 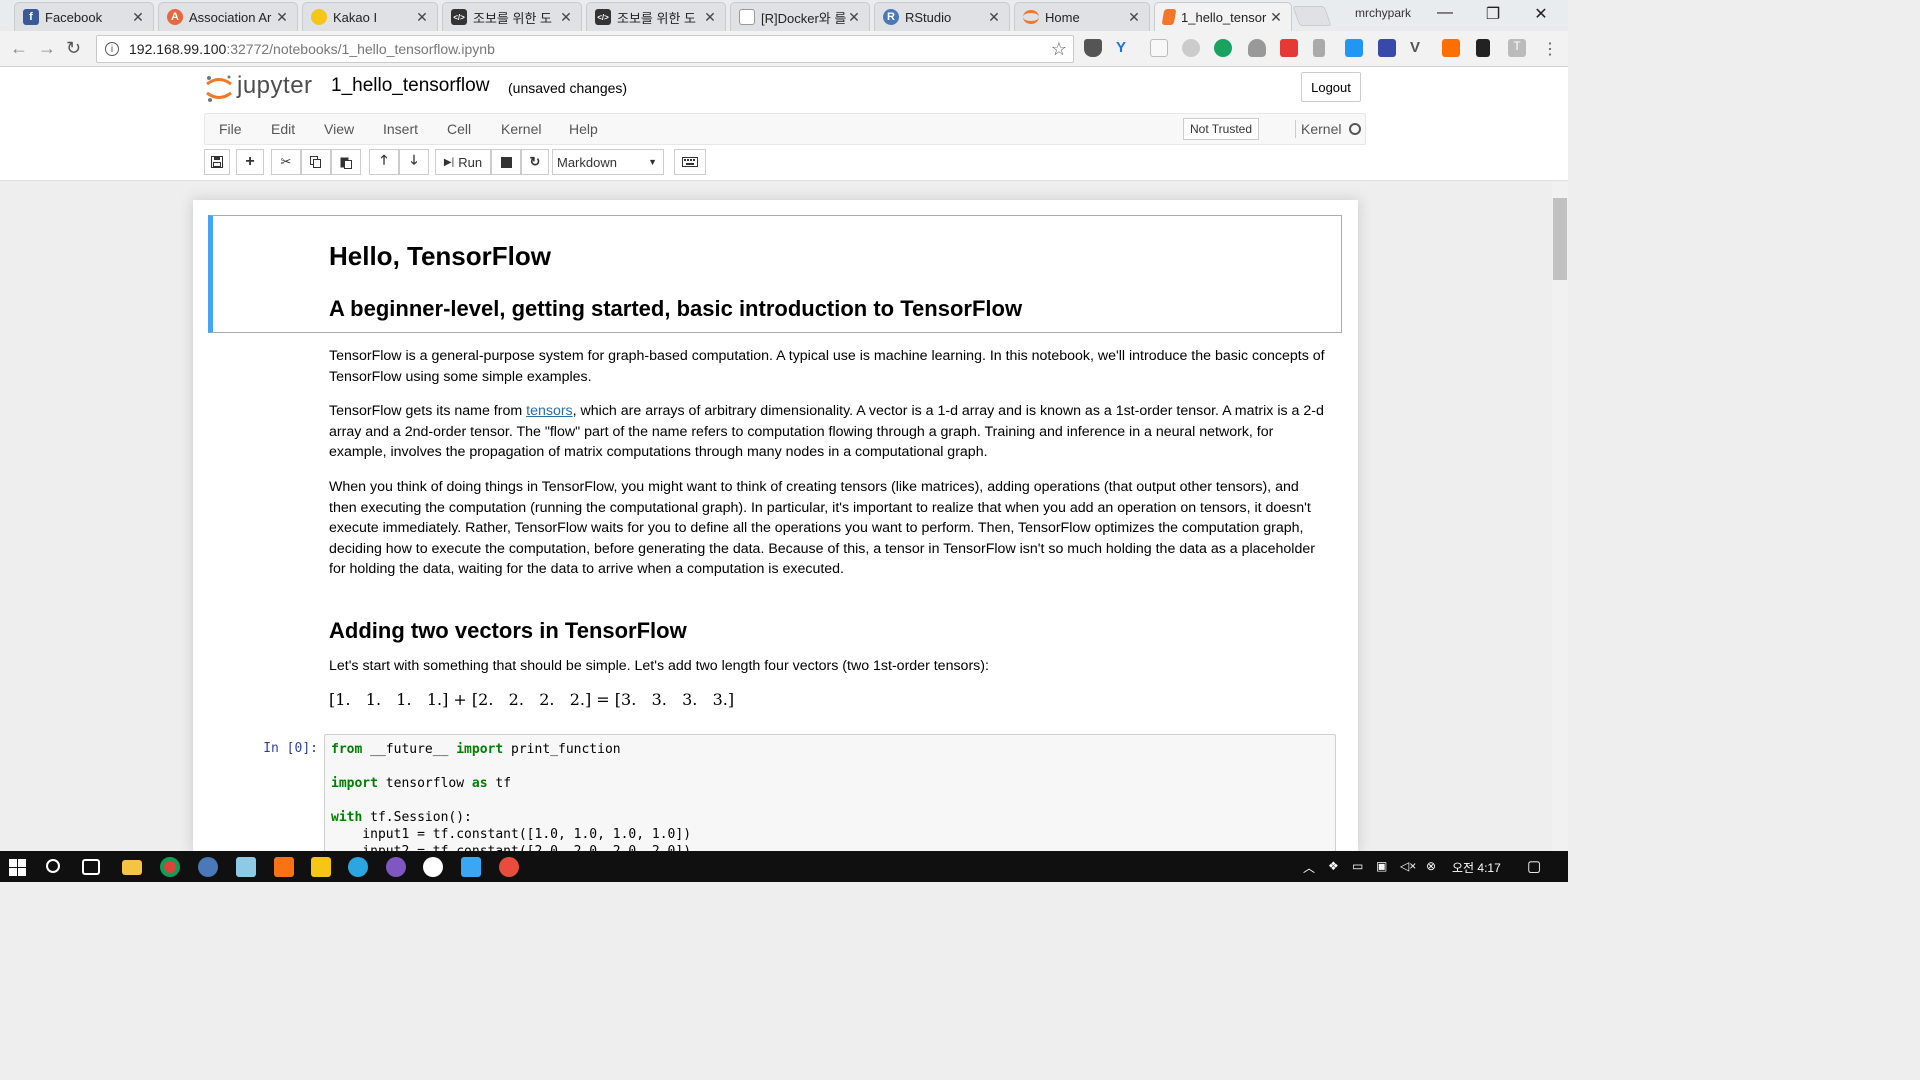 What do you see at coordinates (1312, 16) in the screenshot?
I see `new-tab-button` at bounding box center [1312, 16].